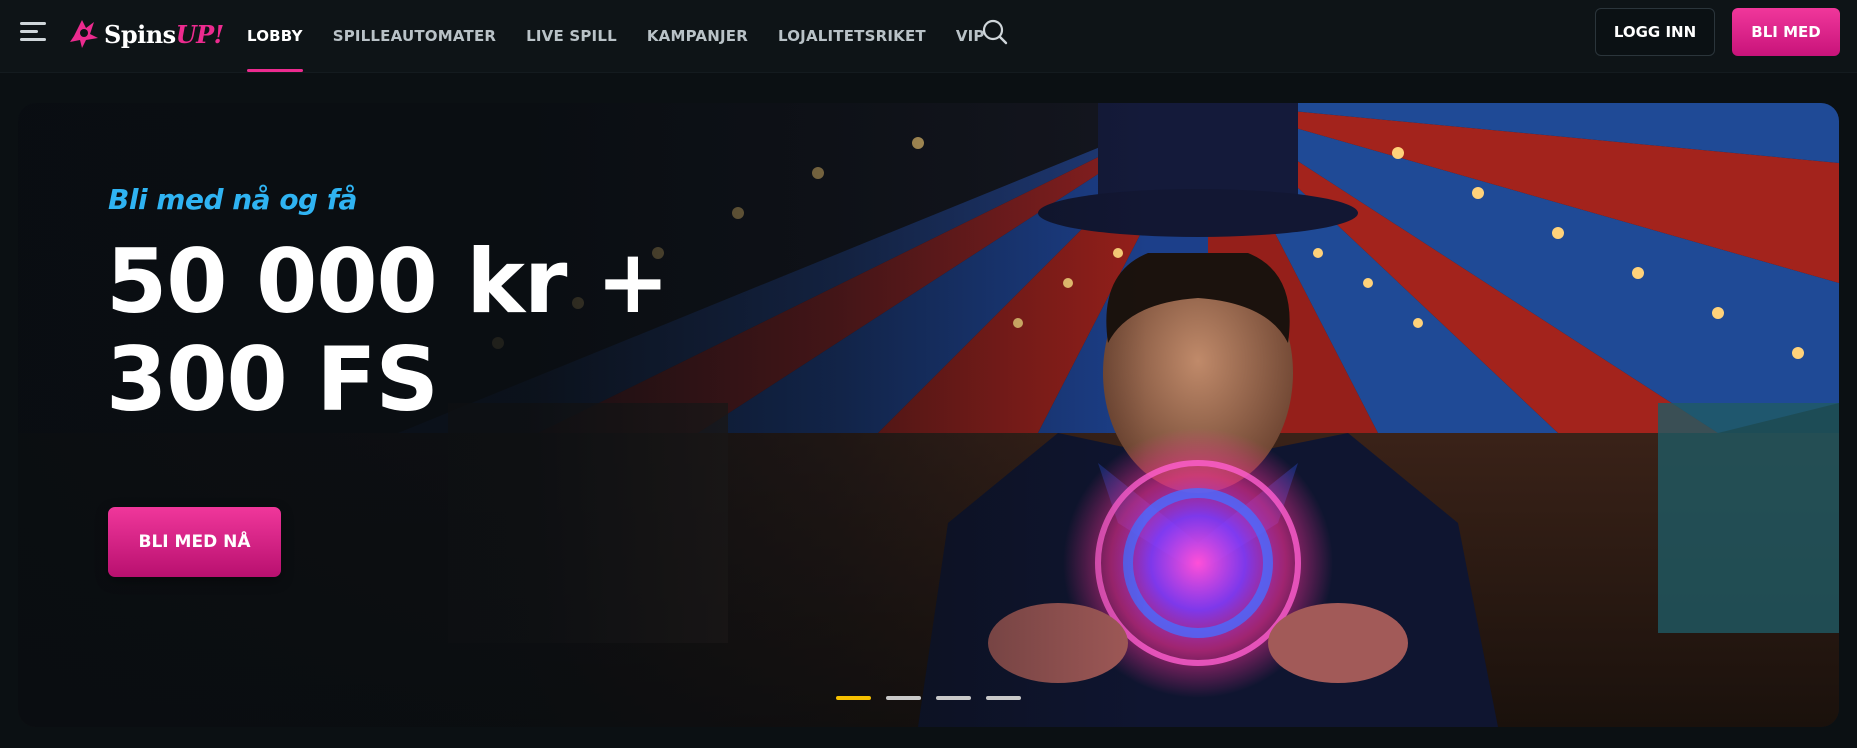 The width and height of the screenshot is (1857, 748). What do you see at coordinates (852, 36) in the screenshot?
I see `nav-item-lojalitetsriket: LOJALITETSRIKET` at bounding box center [852, 36].